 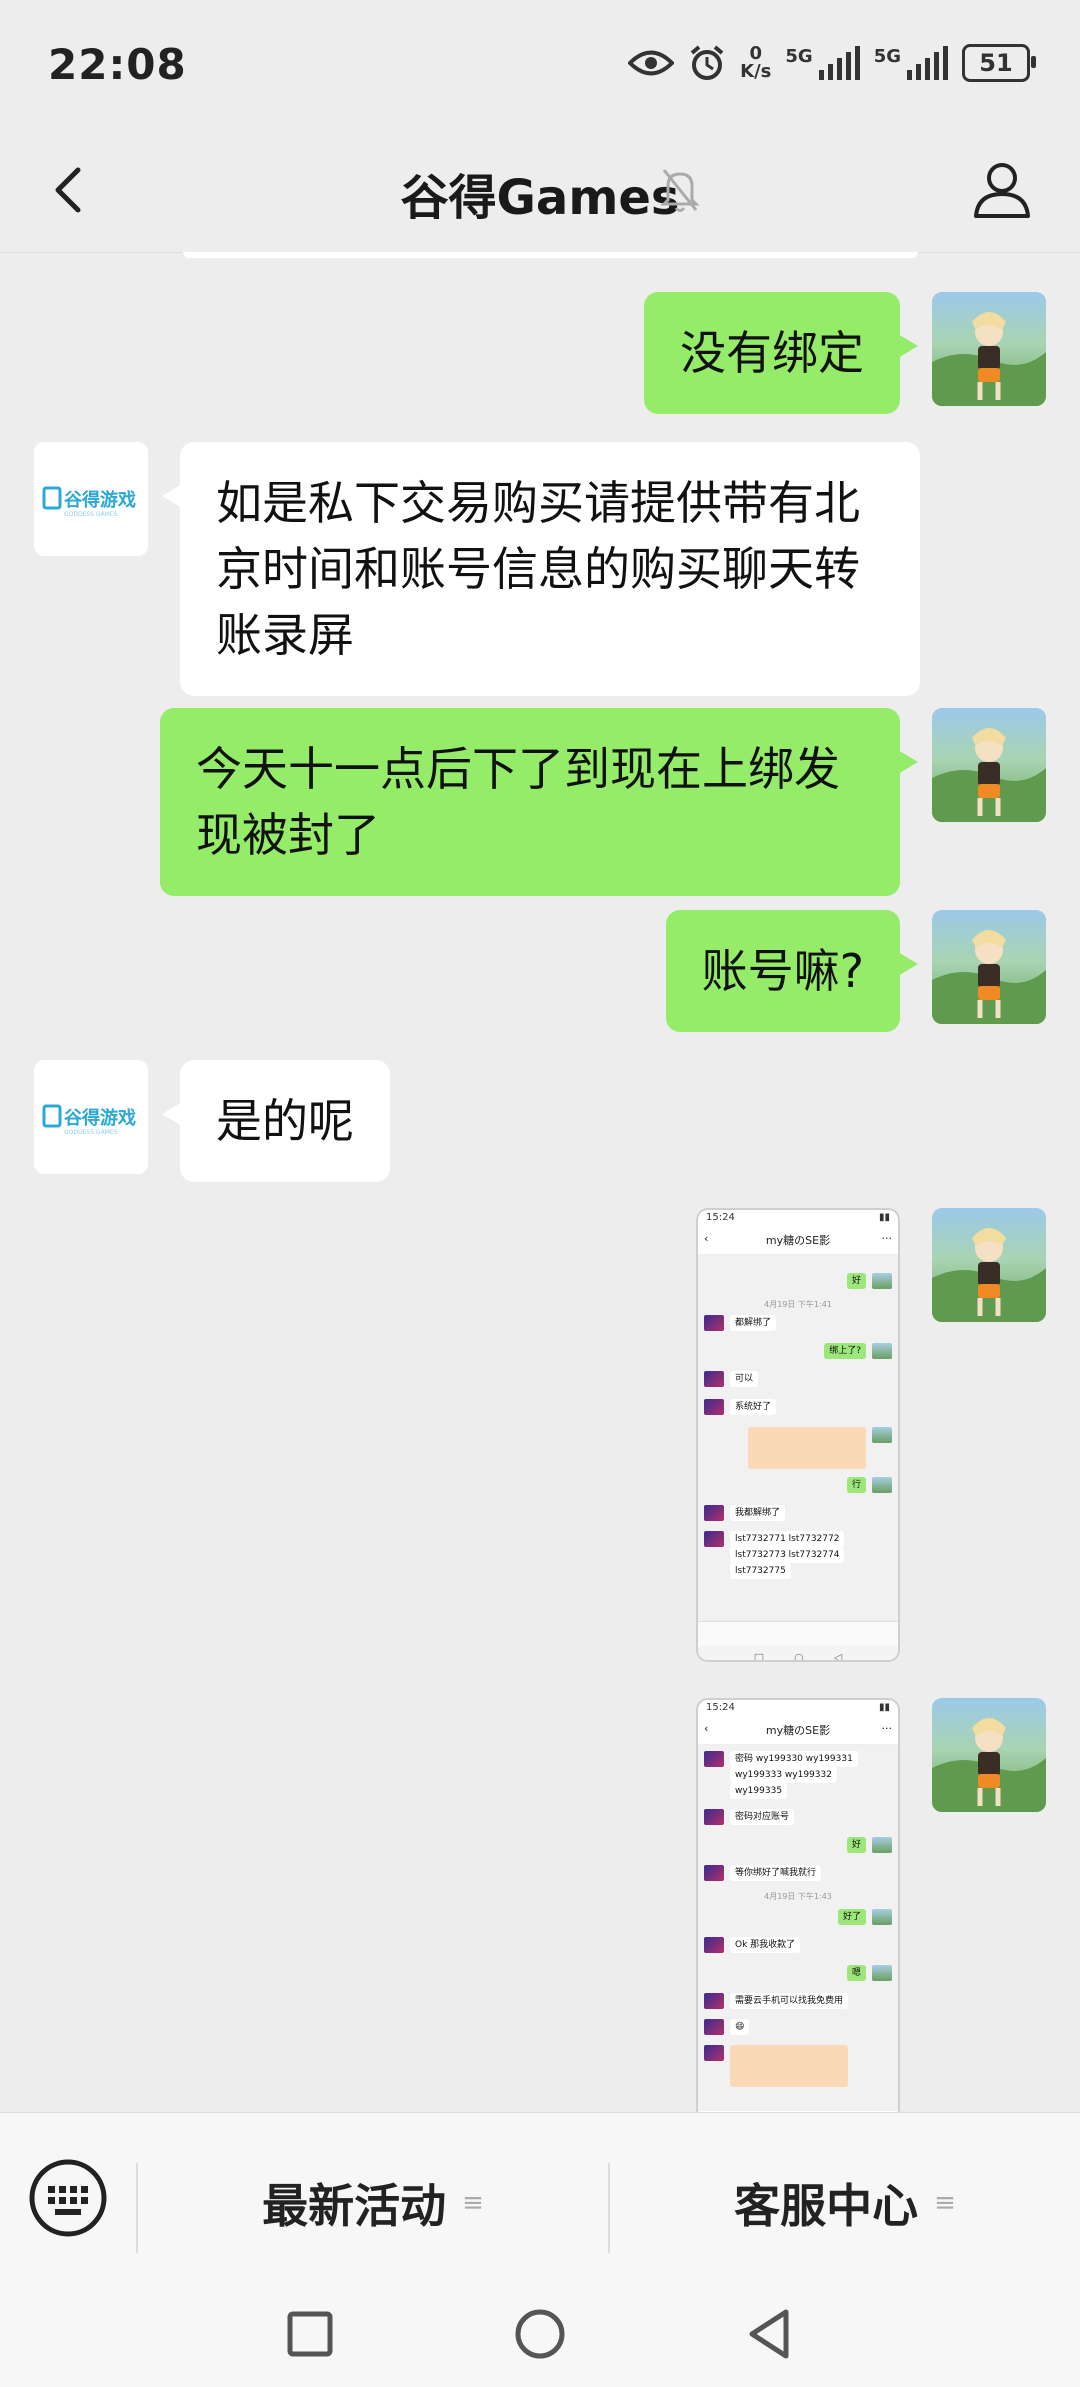 I want to click on status-icons: 0 K/s 5G 5G 51, so click(x=832, y=63).